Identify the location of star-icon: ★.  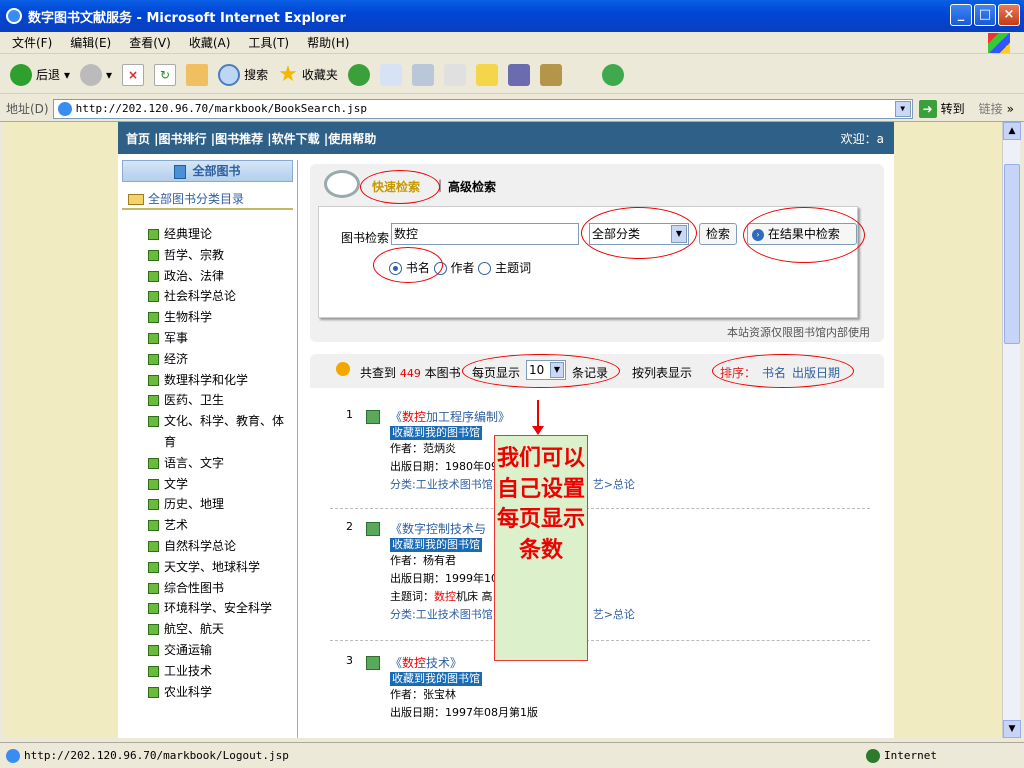
(288, 74).